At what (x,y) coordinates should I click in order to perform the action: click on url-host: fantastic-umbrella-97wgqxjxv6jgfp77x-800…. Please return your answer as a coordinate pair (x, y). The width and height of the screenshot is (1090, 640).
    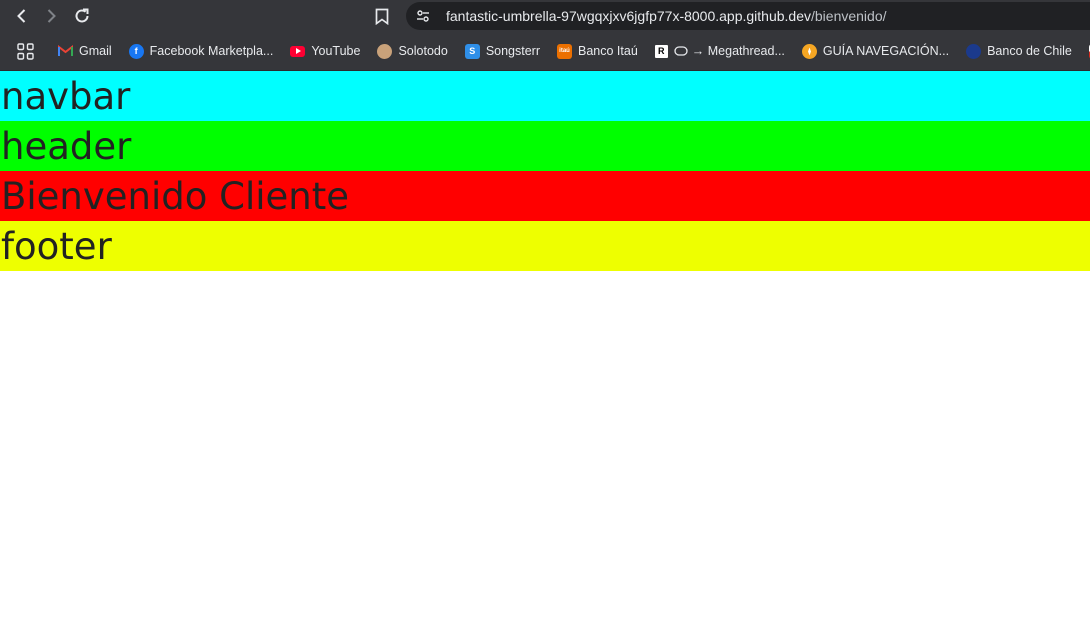
    Looking at the image, I should click on (628, 16).